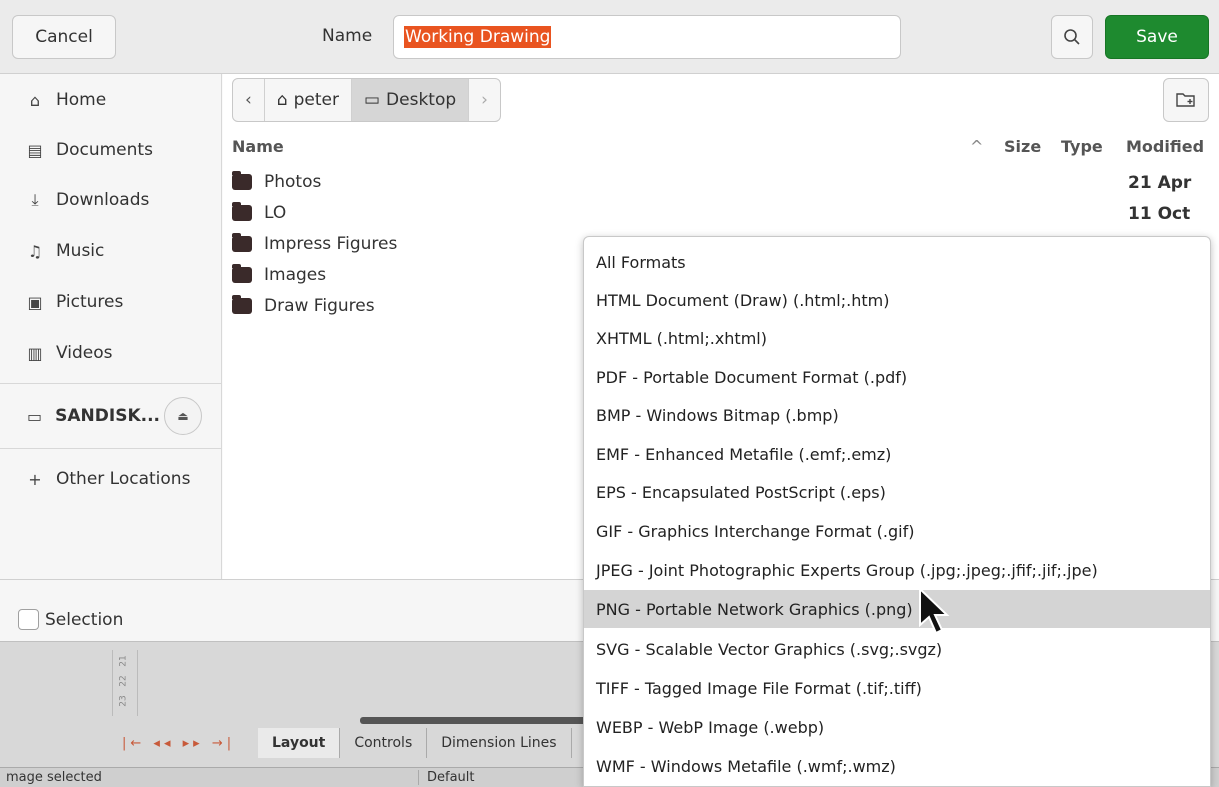 The width and height of the screenshot is (1219, 787). What do you see at coordinates (84, 353) in the screenshot?
I see `sidebar-item-label: Videos` at bounding box center [84, 353].